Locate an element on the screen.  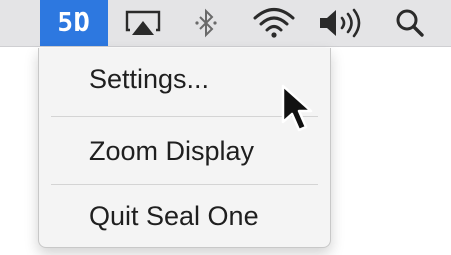
menu-separator is located at coordinates (184, 116).